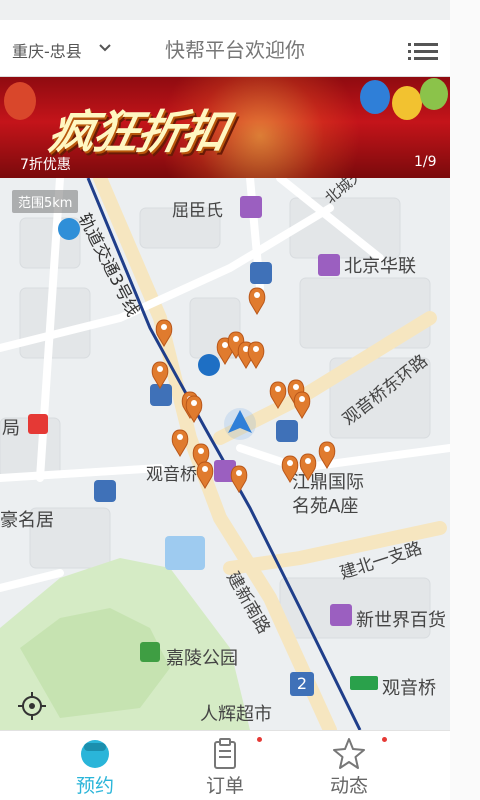 Image resolution: width=480 pixels, height=800 pixels. Describe the element at coordinates (32, 706) in the screenshot. I see `locate-me-icon` at that location.